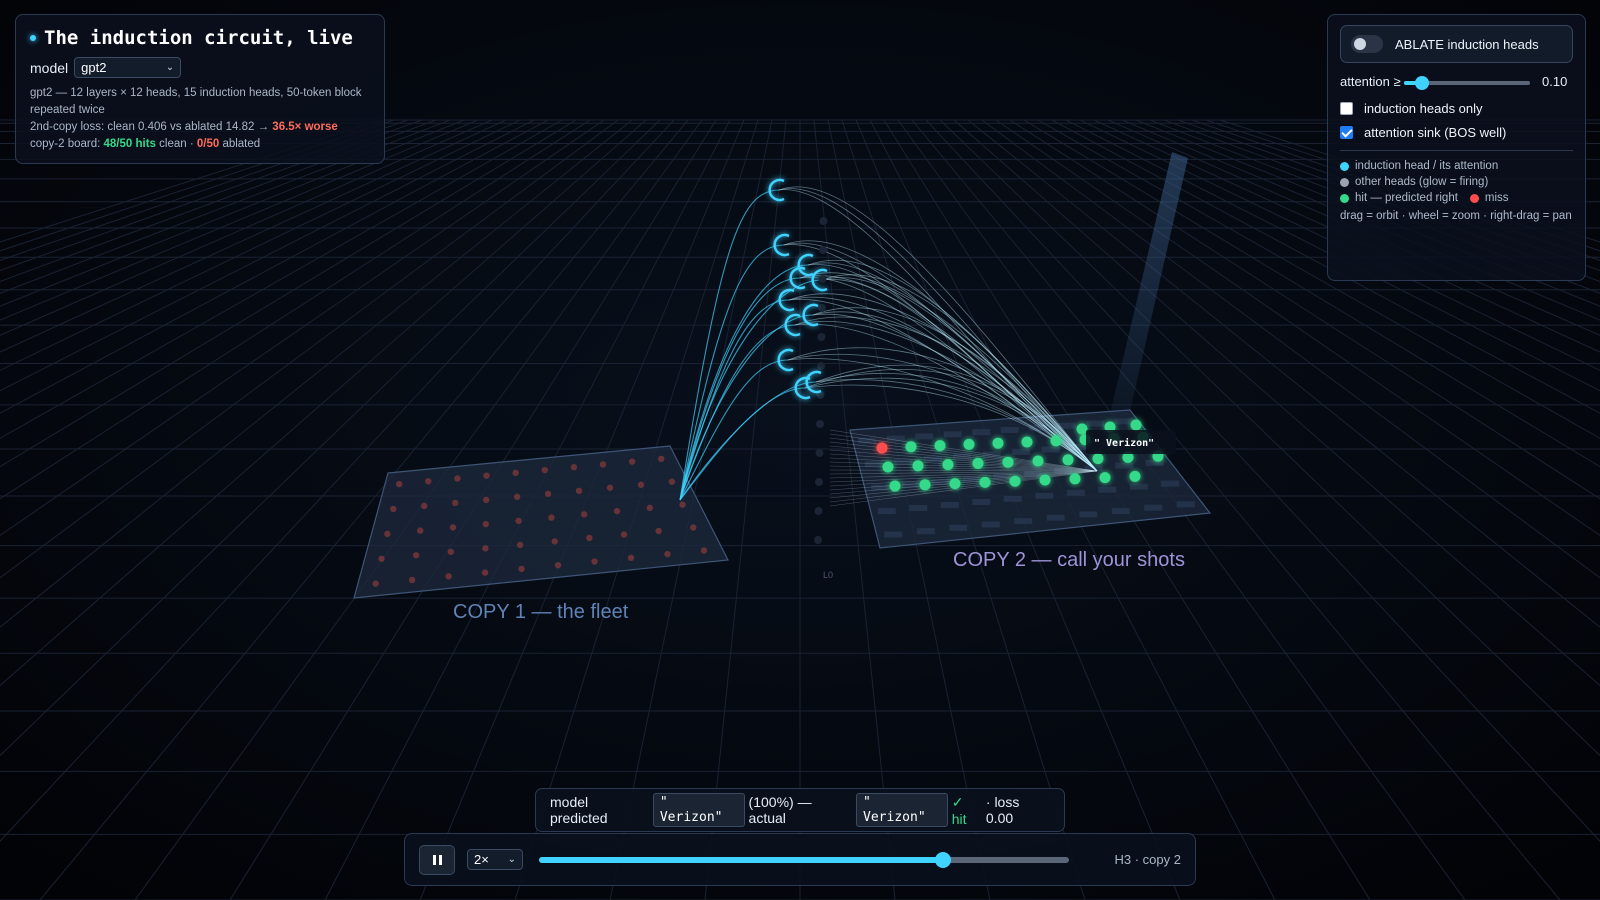 The image size is (1600, 900). I want to click on induction-only-checkbox, so click(1346, 108).